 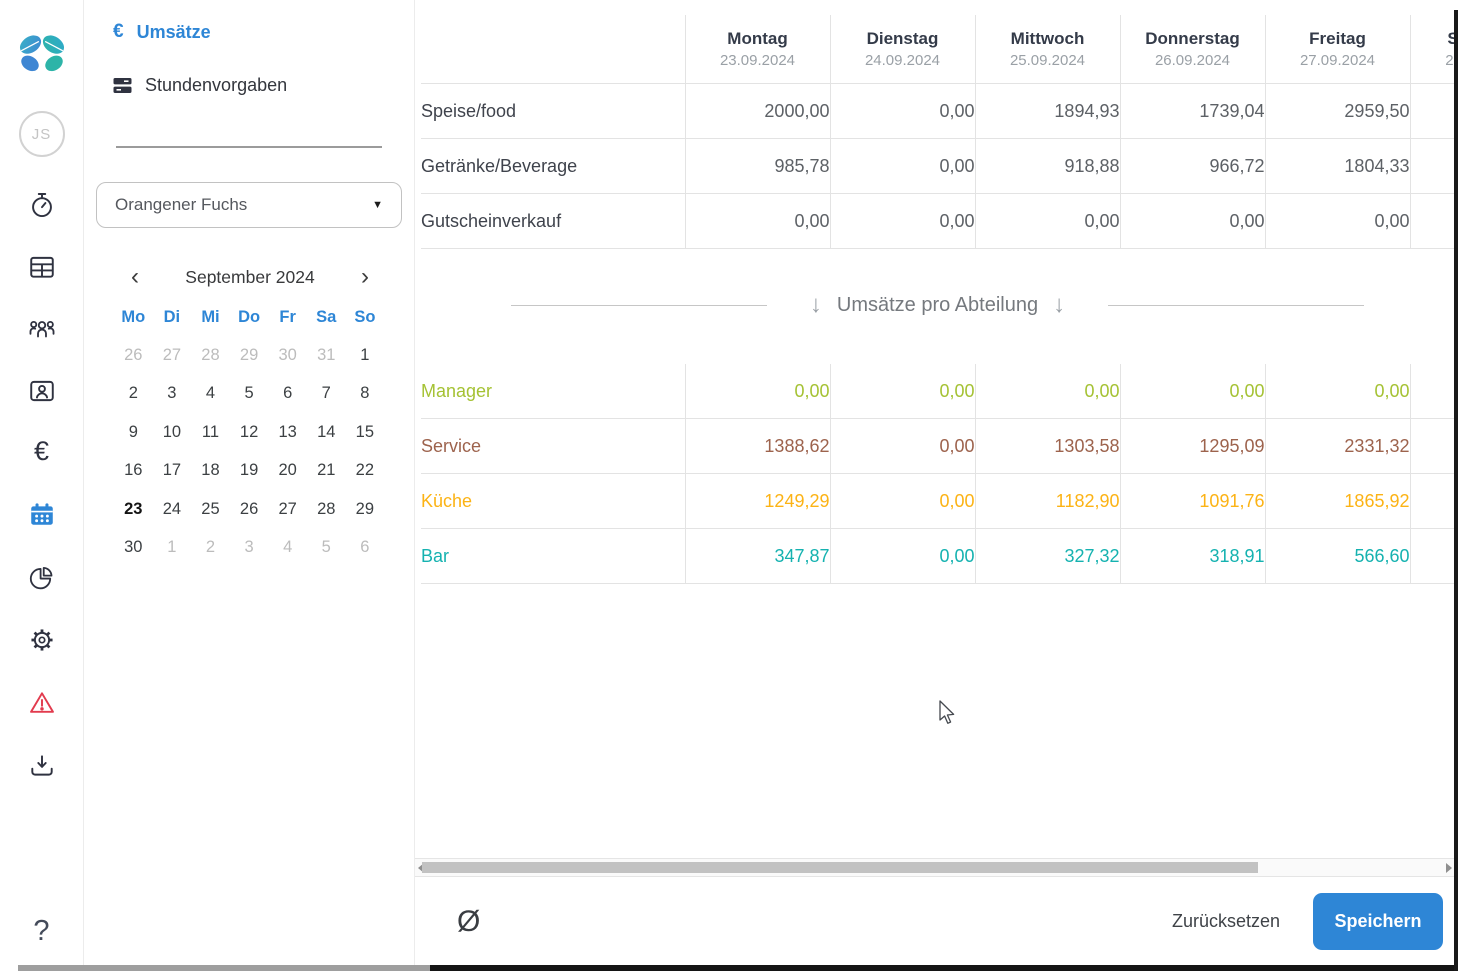 I want to click on value-cell: 1295,09, so click(x=1192, y=446).